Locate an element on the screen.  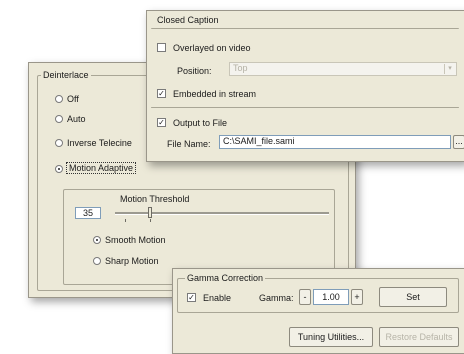
slider-thumb is located at coordinates (150, 212).